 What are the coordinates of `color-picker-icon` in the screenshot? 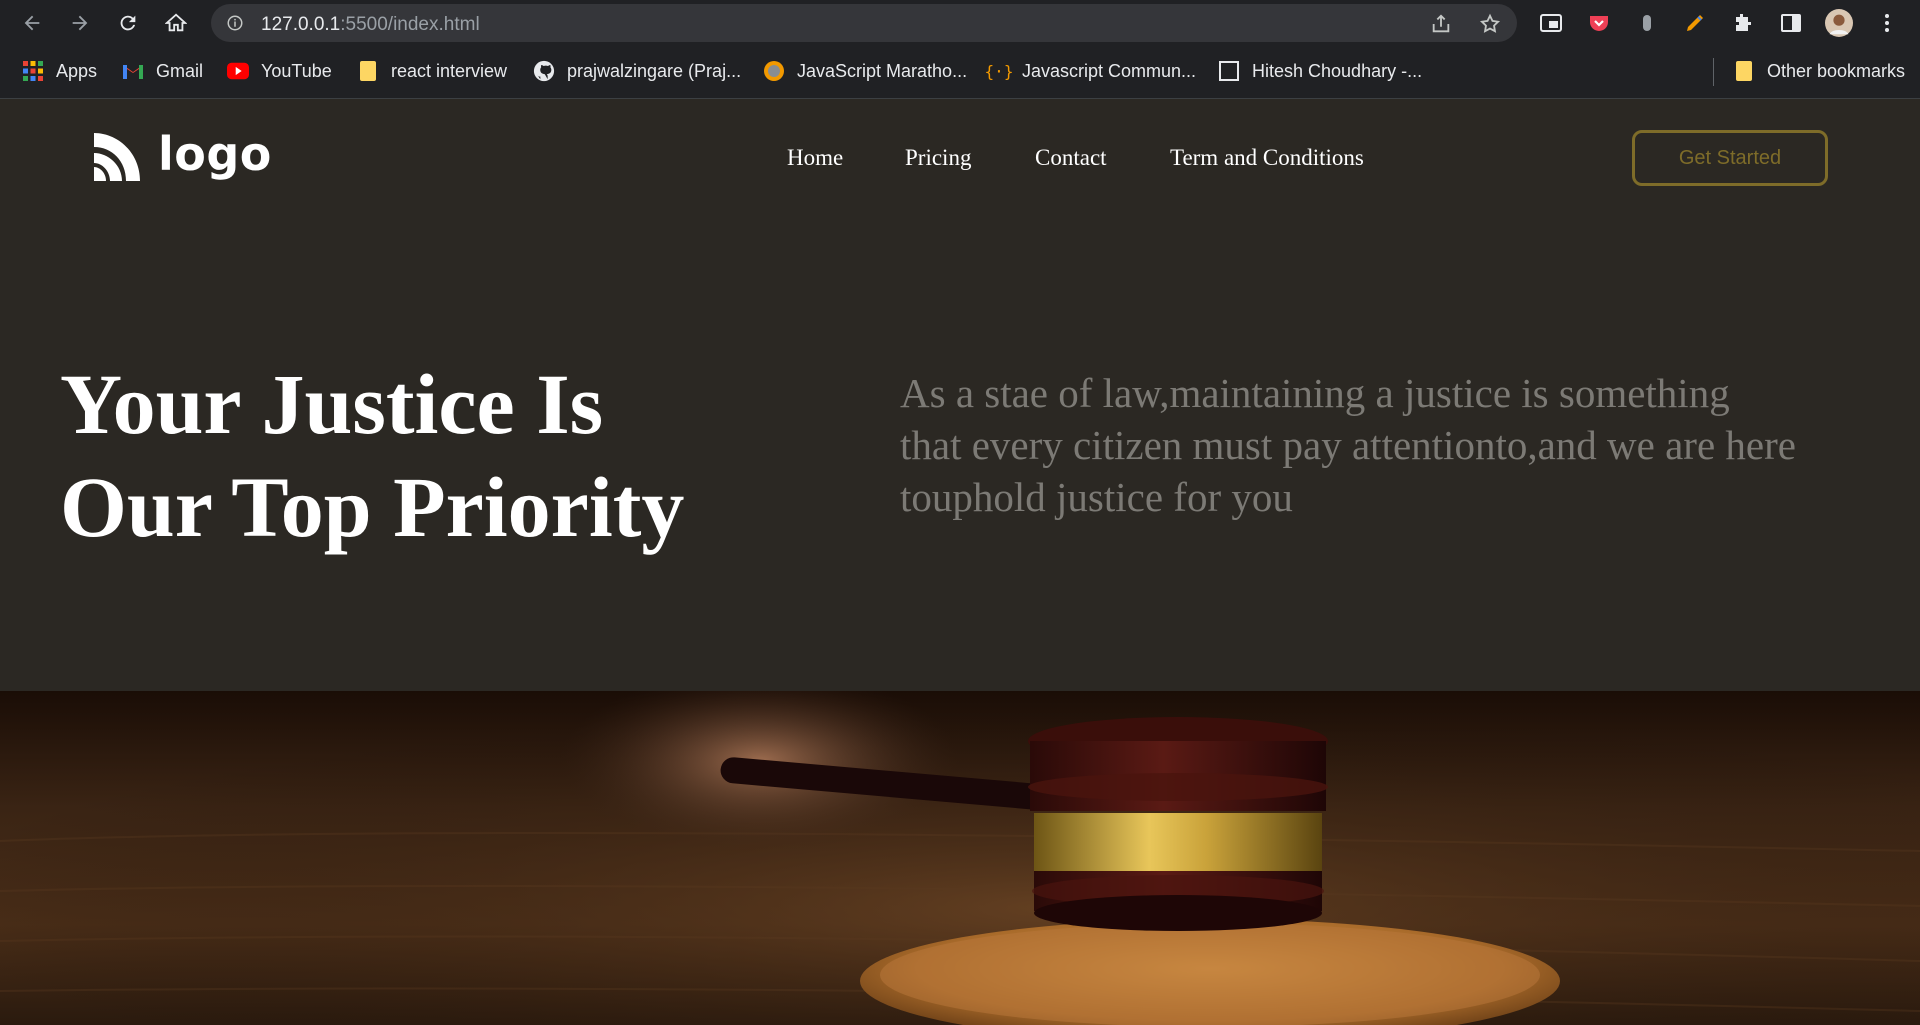 It's located at (1695, 23).